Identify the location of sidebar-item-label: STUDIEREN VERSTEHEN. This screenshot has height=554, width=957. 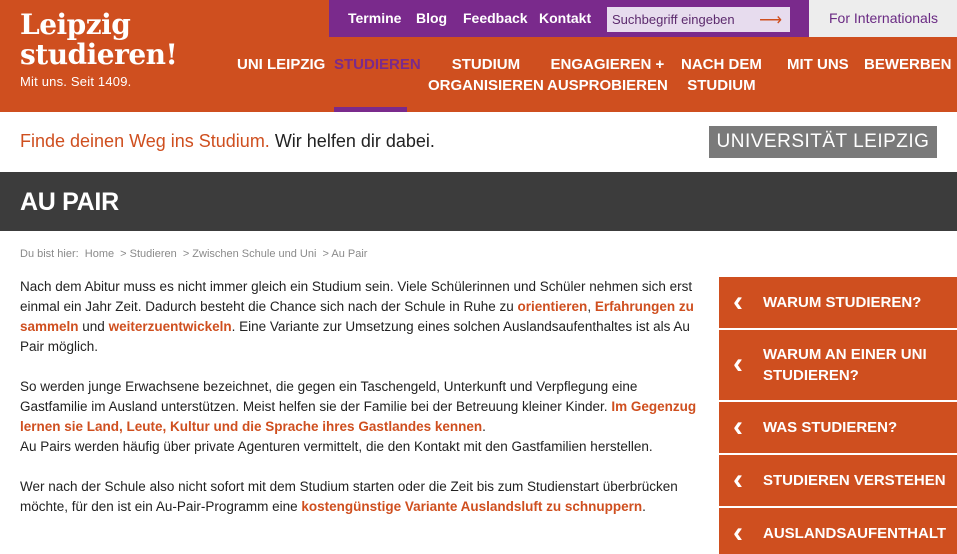
(854, 480).